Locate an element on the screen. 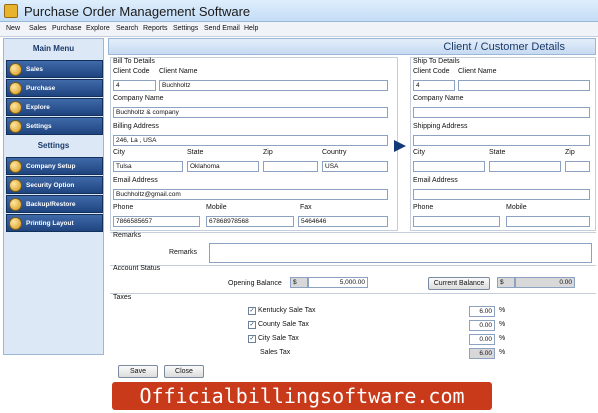 This screenshot has height=413, width=598. ship-client-name-label: Client Name is located at coordinates (477, 71).